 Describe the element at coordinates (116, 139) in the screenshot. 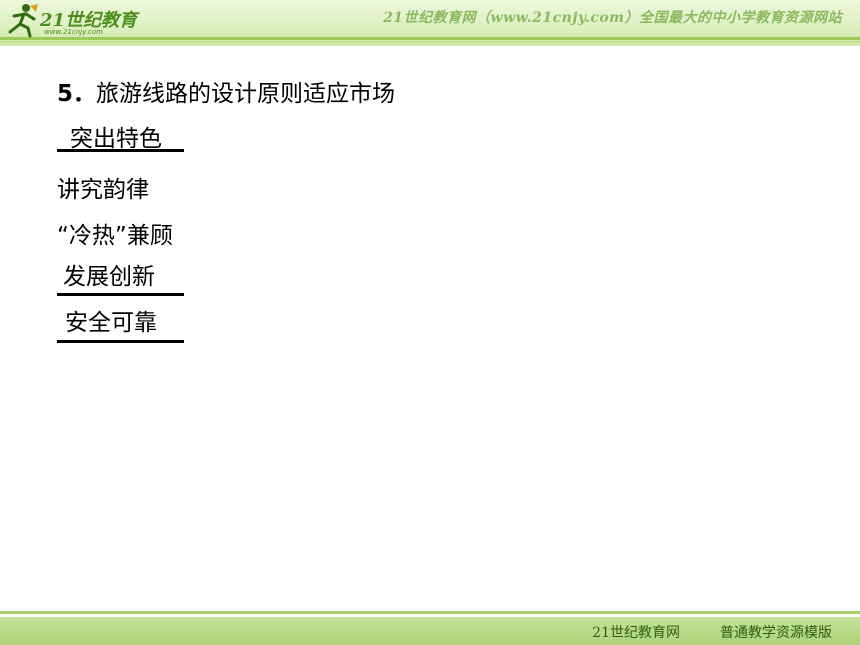

I see `answer-item-1: 突出特色` at that location.